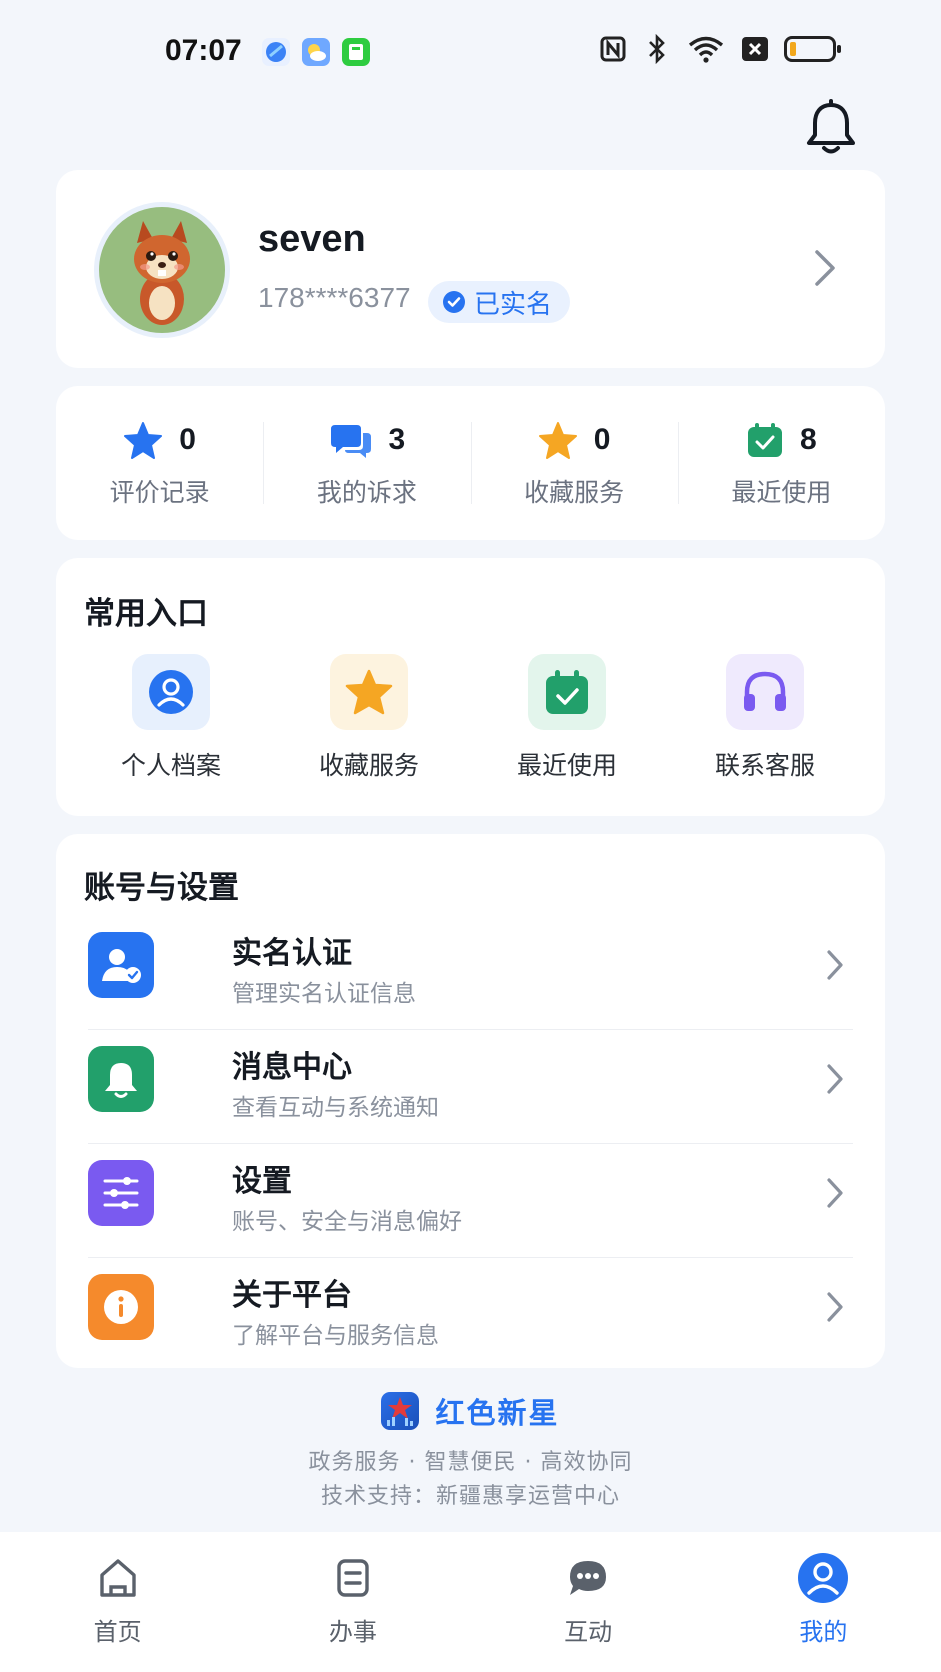 Image resolution: width=941 pixels, height=1672 pixels. Describe the element at coordinates (574, 463) in the screenshot. I see `stat-favorite-services: 0 收藏服务` at that location.